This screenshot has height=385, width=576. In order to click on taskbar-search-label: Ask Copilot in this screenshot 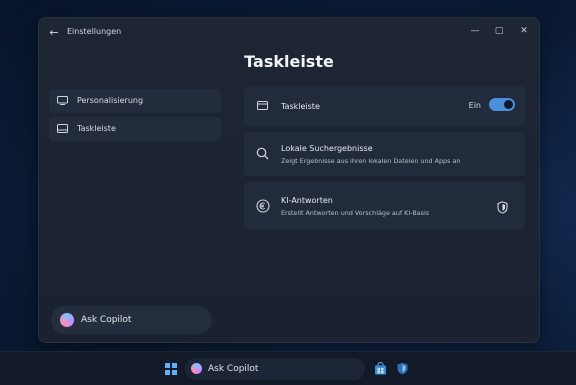, I will do `click(233, 369)`.